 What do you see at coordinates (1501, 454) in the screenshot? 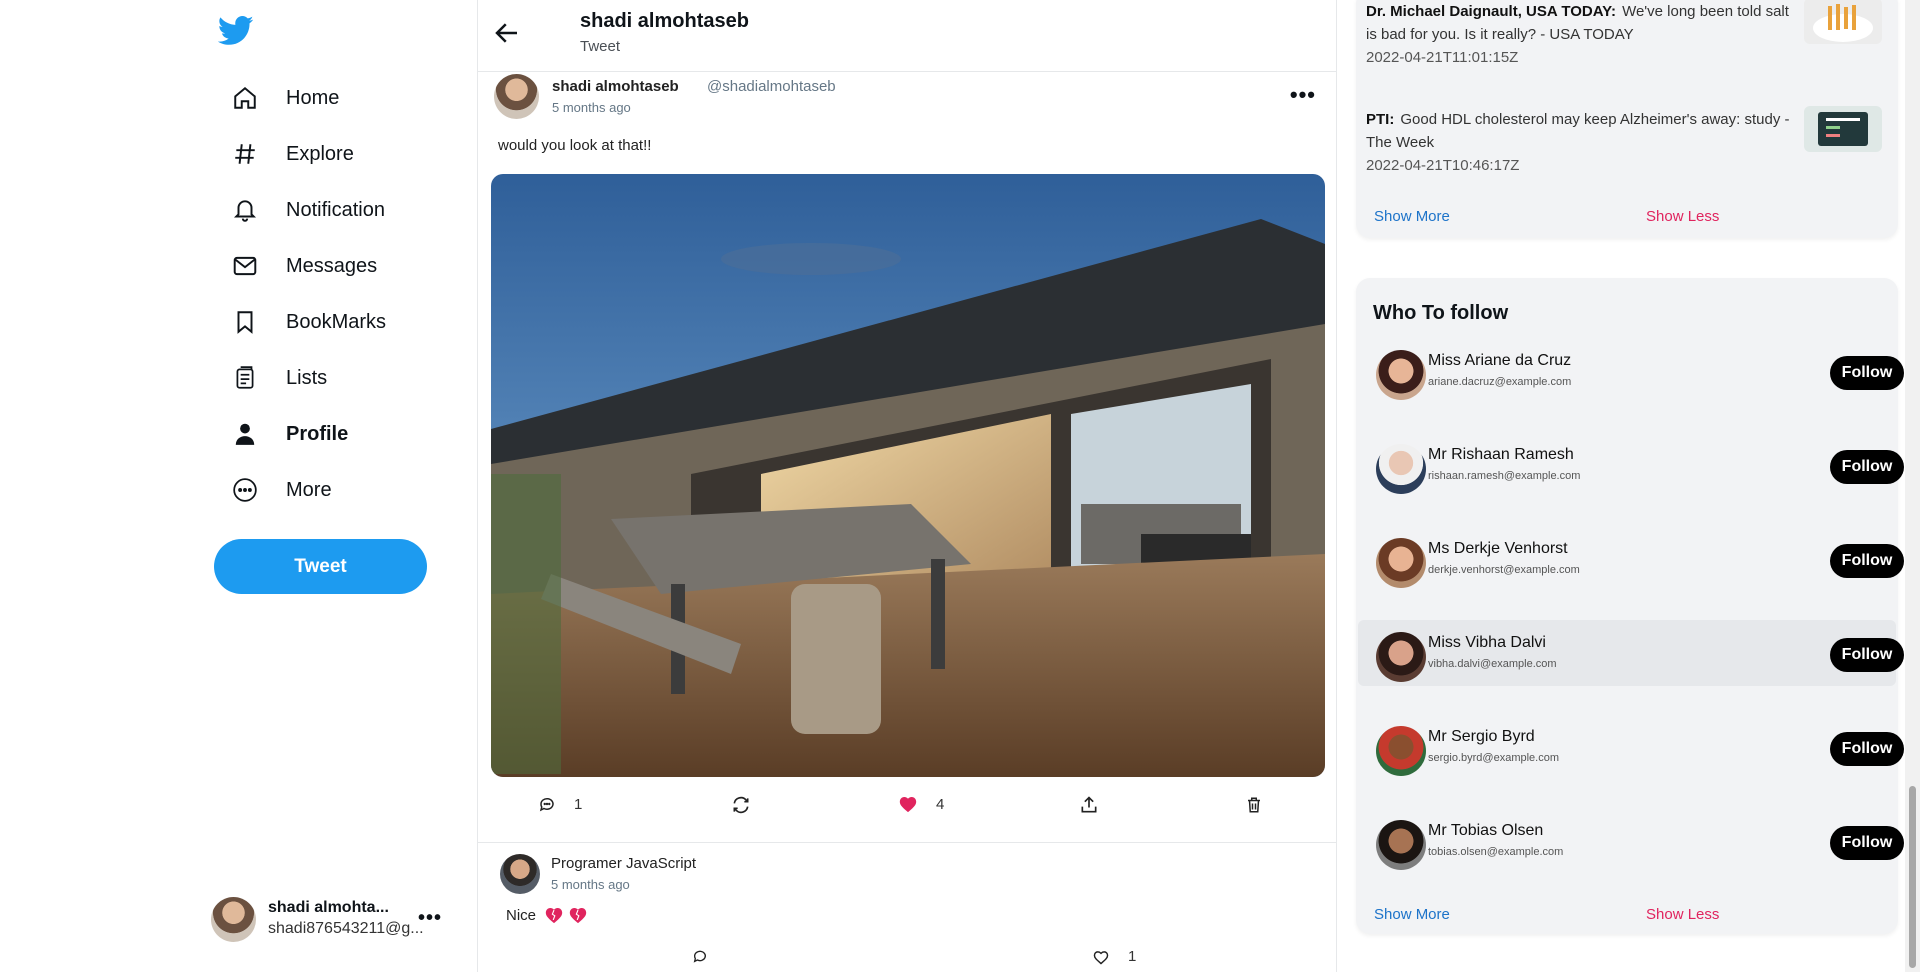
I see `user-name: Mr Rishaan Ramesh` at bounding box center [1501, 454].